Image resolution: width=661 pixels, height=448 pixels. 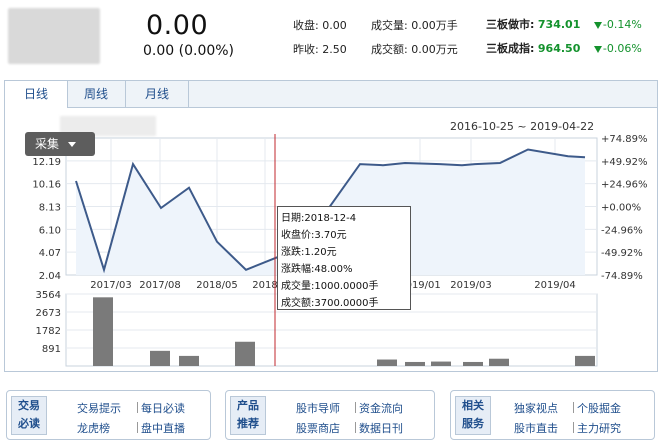 What do you see at coordinates (318, 408) in the screenshot?
I see `link-stock-mentor: 股市导师` at bounding box center [318, 408].